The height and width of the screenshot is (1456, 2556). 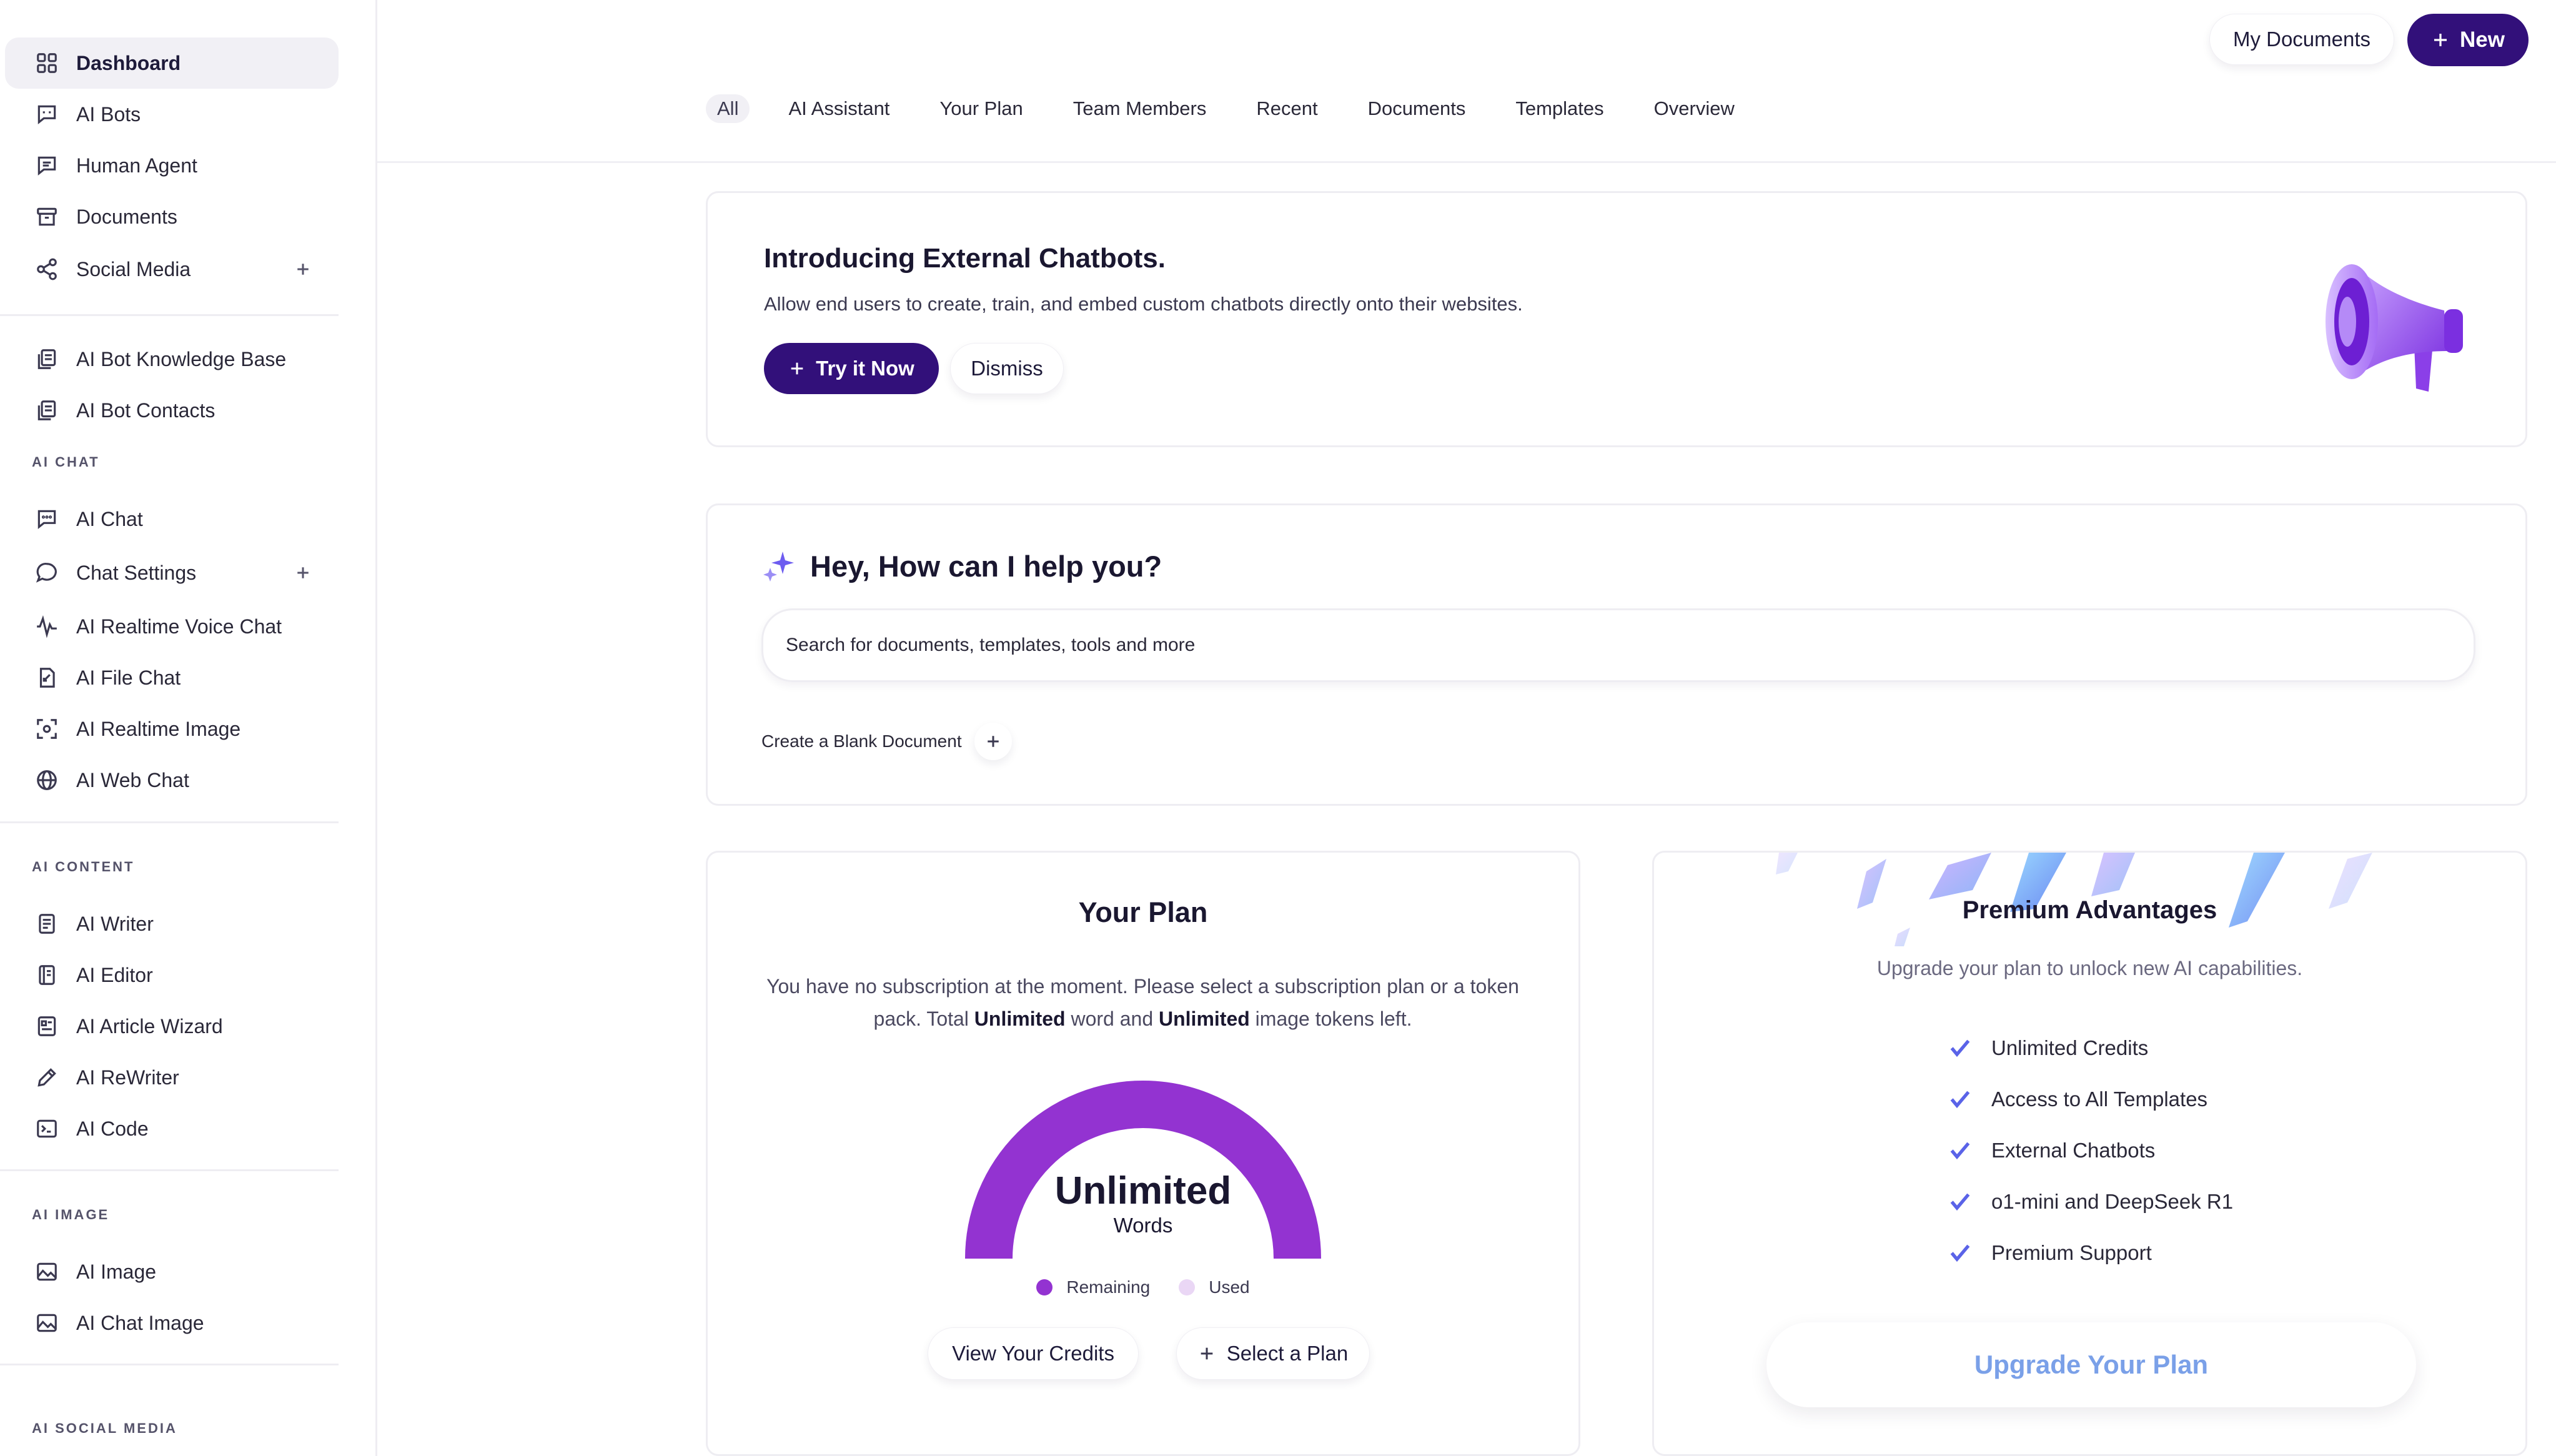 I want to click on upgrade-plan-button: Upgrade Your Plan, so click(x=2091, y=1365).